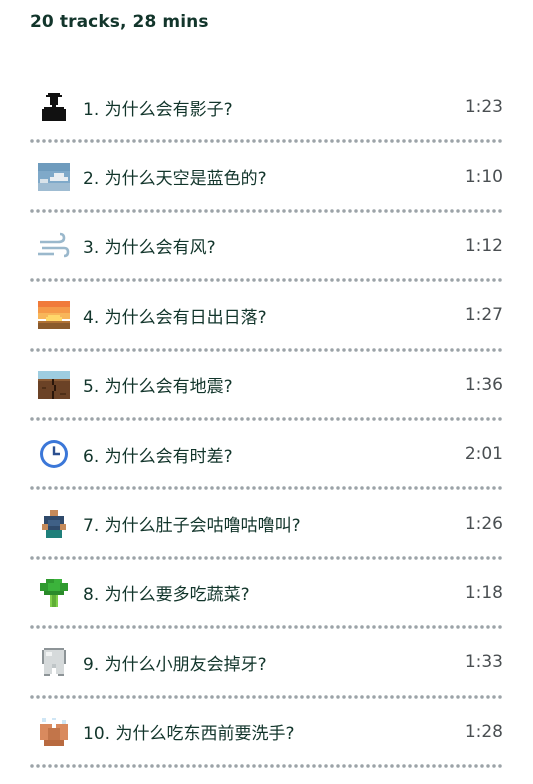  Describe the element at coordinates (91, 664) in the screenshot. I see `track-number: 9.` at that location.